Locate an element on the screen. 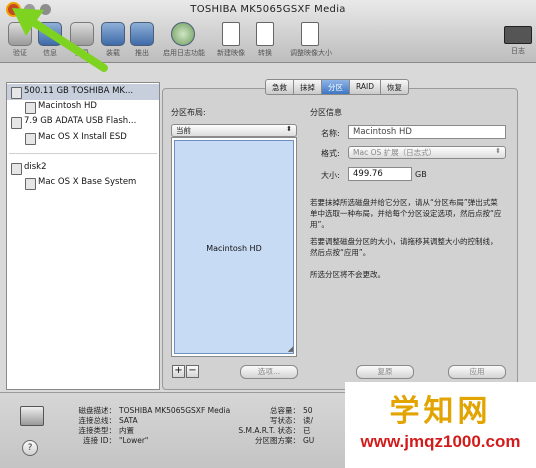  sidebar-item-macintosh-hd: Macintosh HD is located at coordinates (83, 107).